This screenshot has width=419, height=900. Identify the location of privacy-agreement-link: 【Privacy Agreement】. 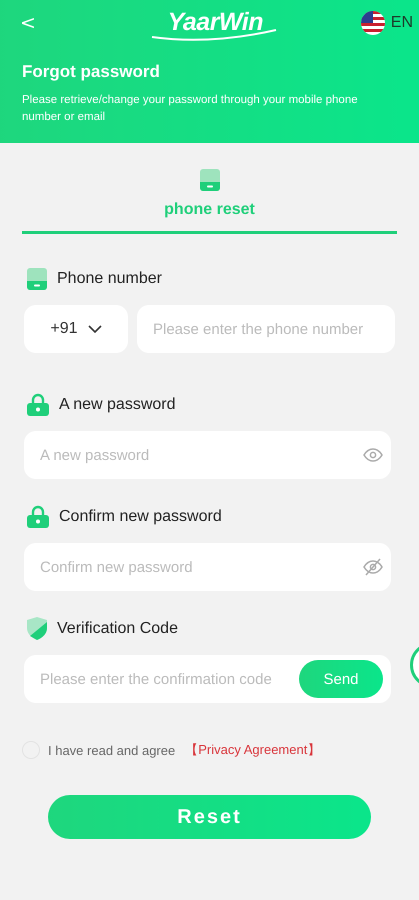
(252, 750).